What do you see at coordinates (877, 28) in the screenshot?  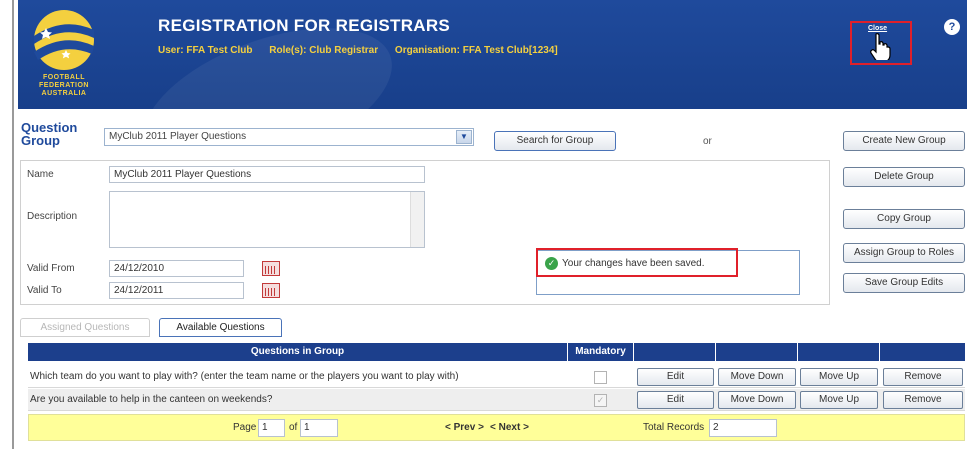 I see `close-link: Close` at bounding box center [877, 28].